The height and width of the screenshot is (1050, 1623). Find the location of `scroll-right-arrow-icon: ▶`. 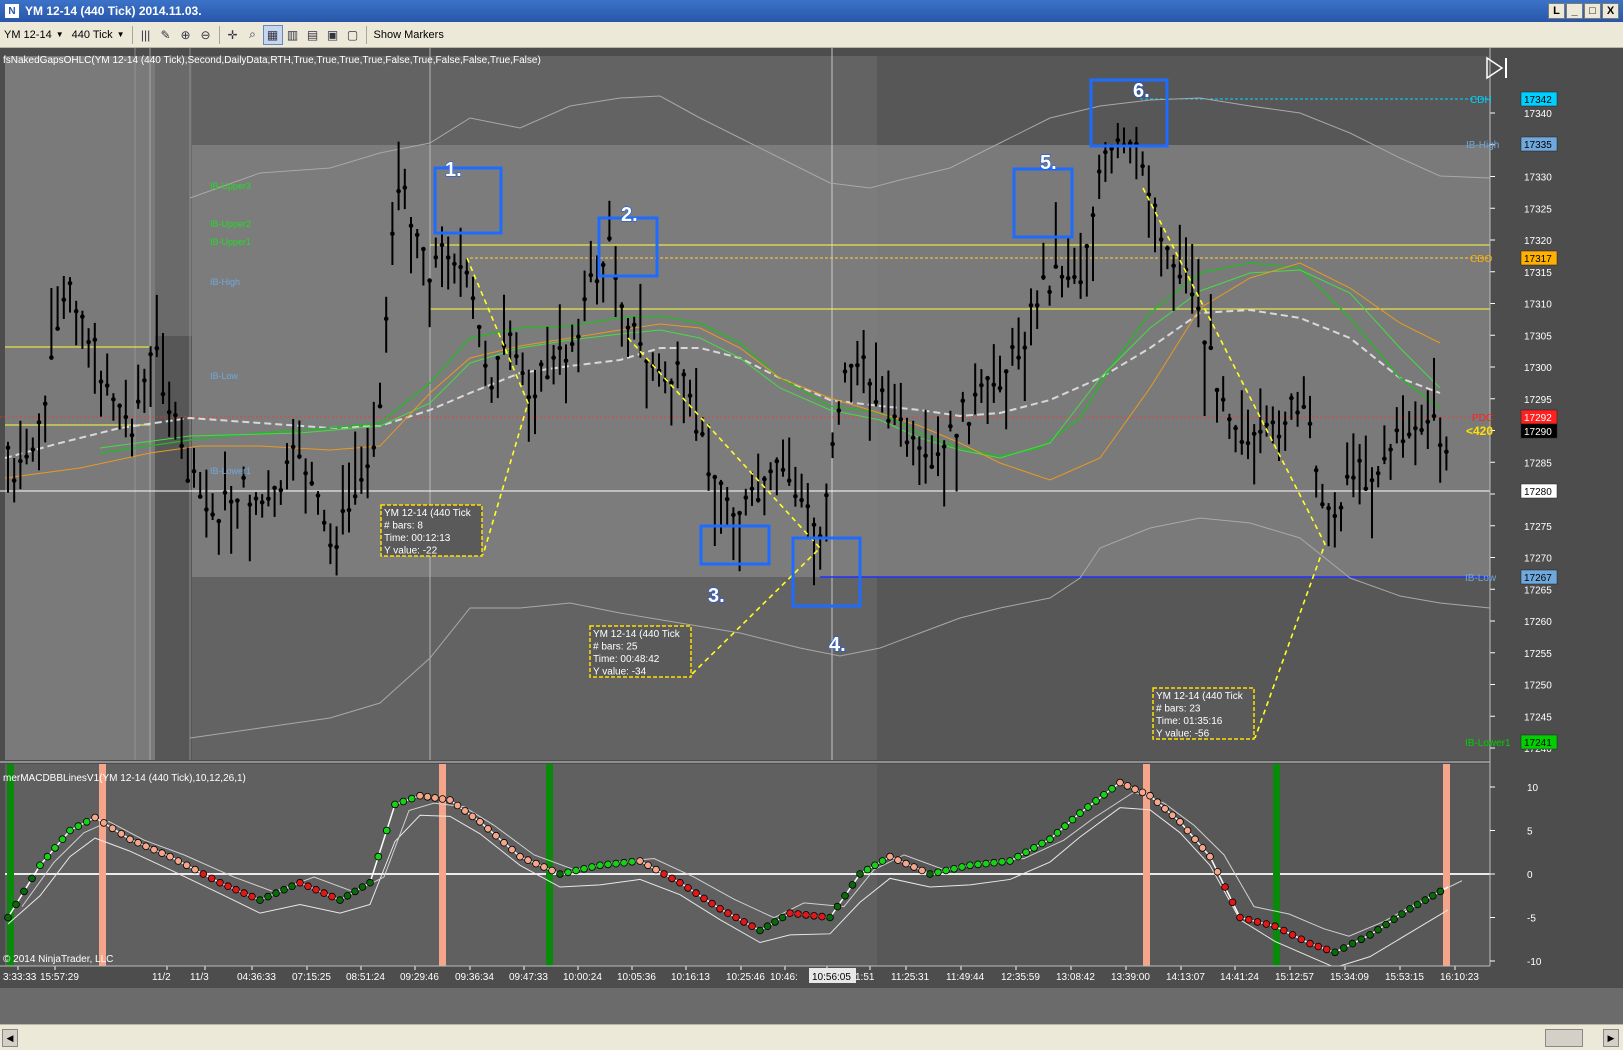

scroll-right-arrow-icon: ▶ is located at coordinates (1611, 1038).